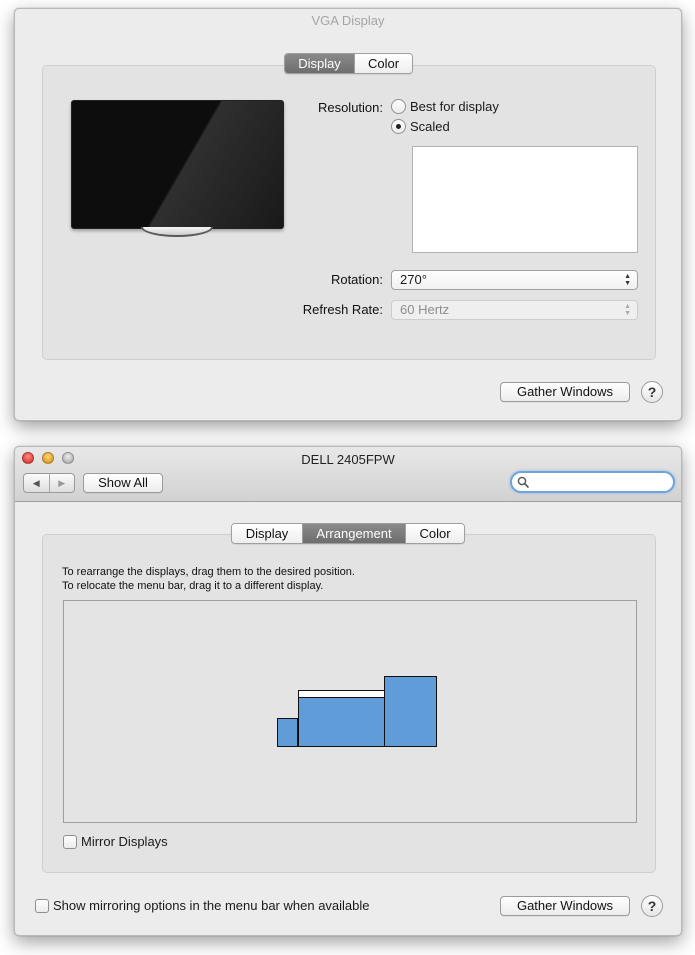  What do you see at coordinates (287, 732) in the screenshot?
I see `display-small` at bounding box center [287, 732].